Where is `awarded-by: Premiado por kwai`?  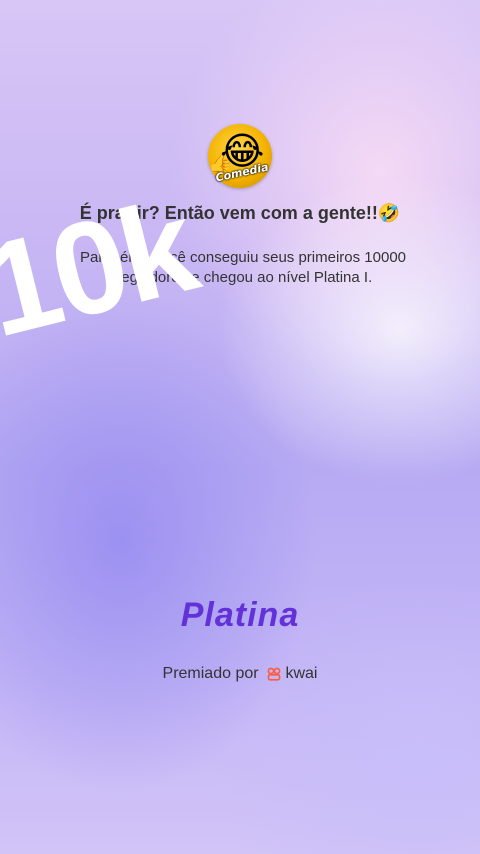 awarded-by: Premiado por kwai is located at coordinates (240, 674).